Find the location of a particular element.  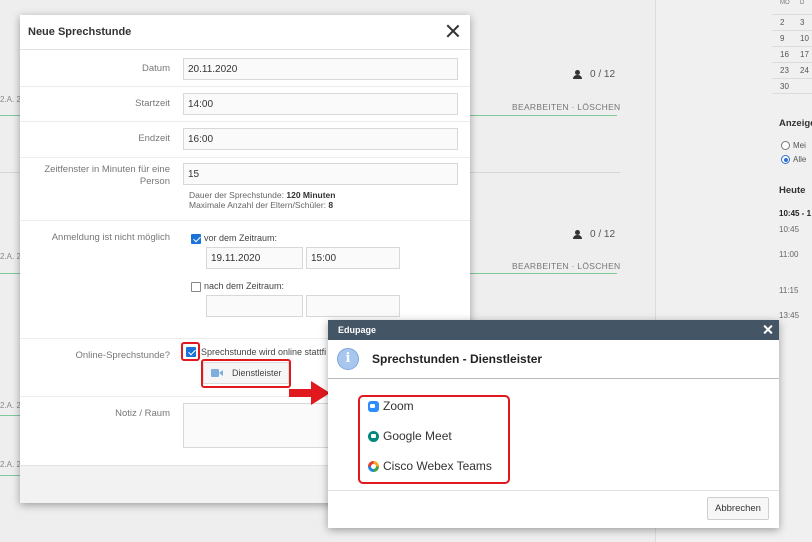

calendar-day: 24 is located at coordinates (802, 70).